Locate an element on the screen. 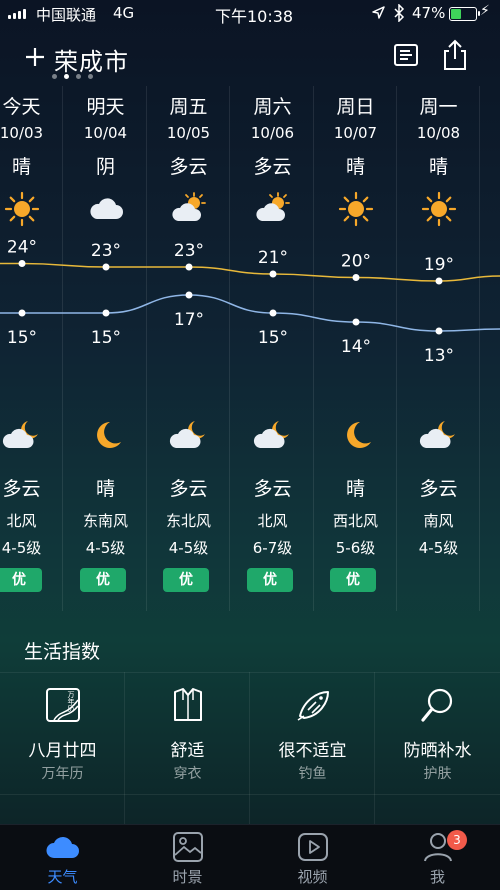 This screenshot has width=500, height=890. location-arrow-icon is located at coordinates (378, 12).